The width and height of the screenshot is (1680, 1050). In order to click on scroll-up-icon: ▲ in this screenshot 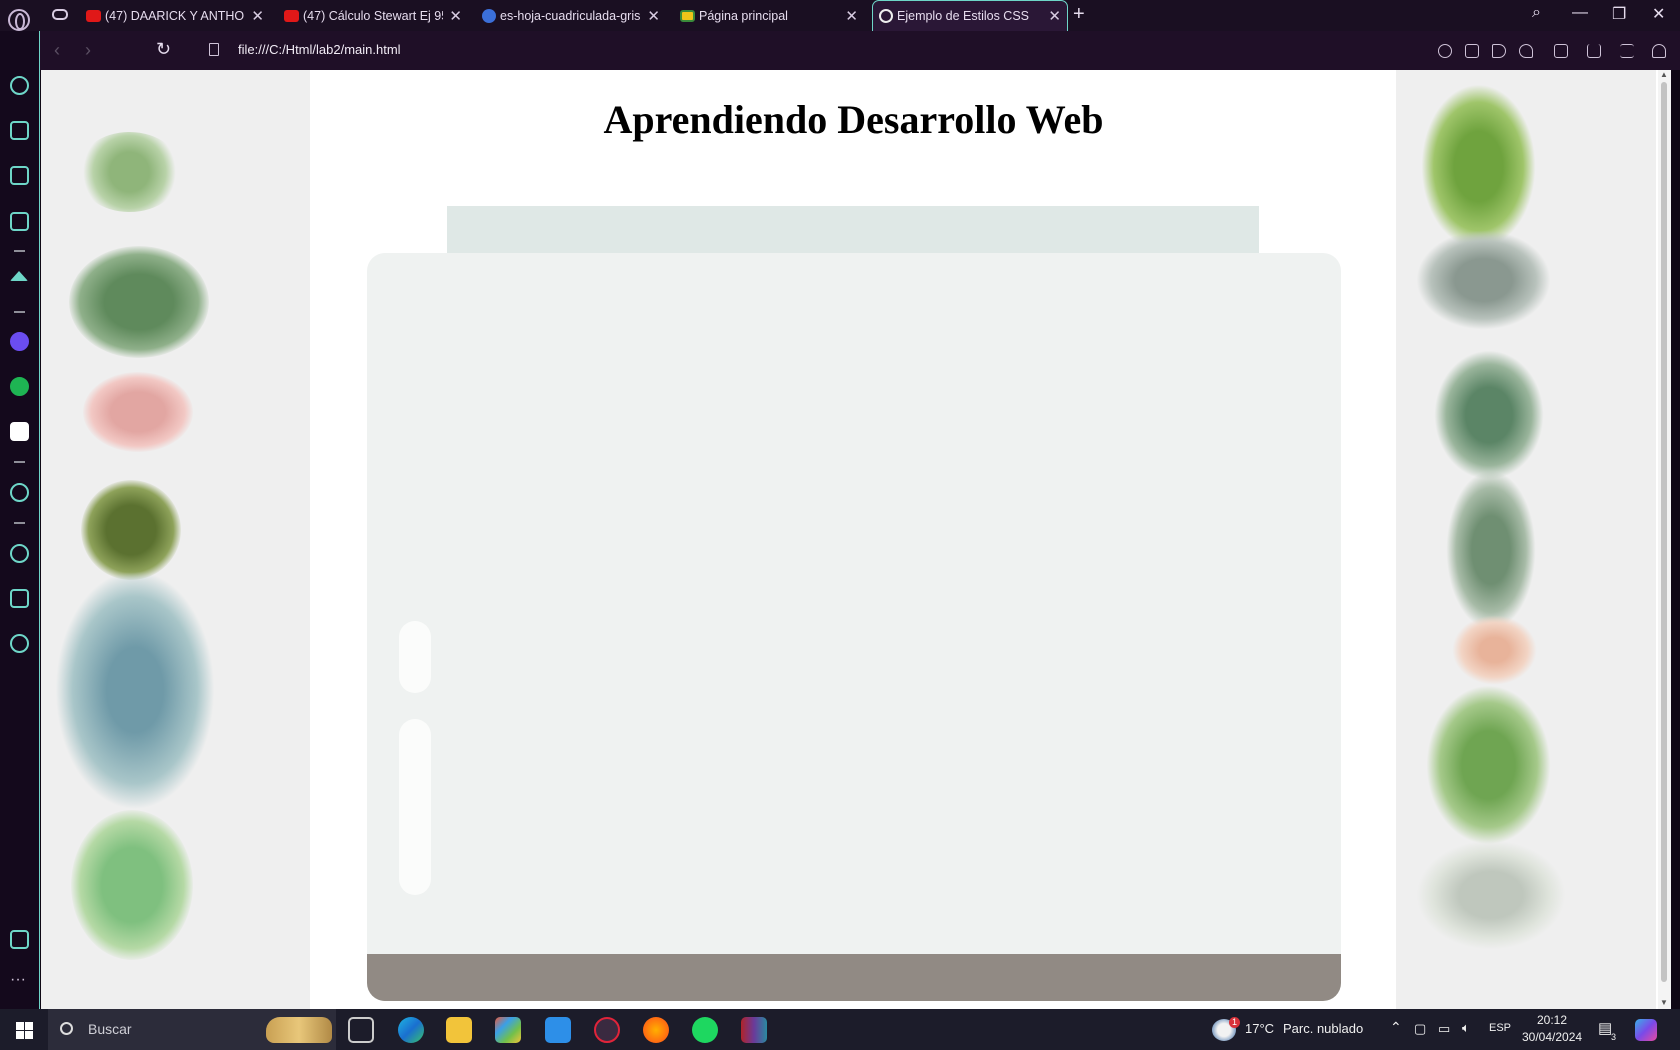, I will do `click(1664, 74)`.